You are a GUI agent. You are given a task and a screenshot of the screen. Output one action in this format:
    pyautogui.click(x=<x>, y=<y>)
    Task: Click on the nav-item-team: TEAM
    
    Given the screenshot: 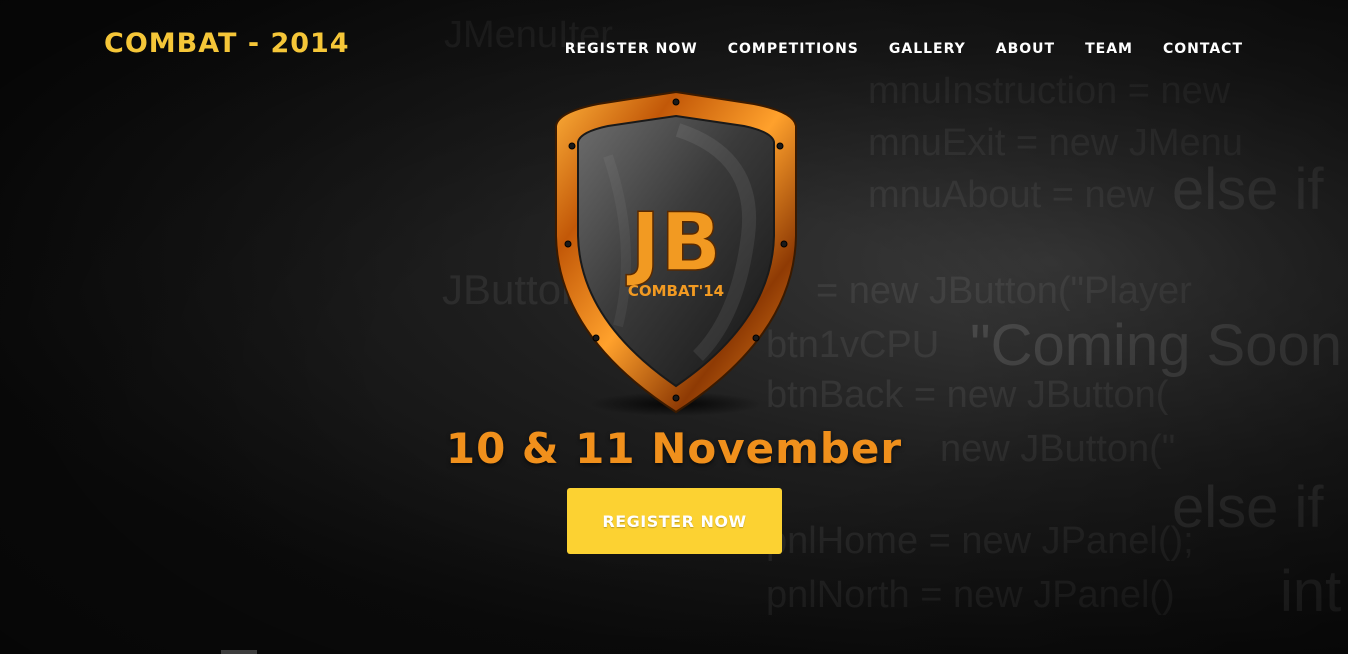 What is the action you would take?
    pyautogui.click(x=1109, y=47)
    